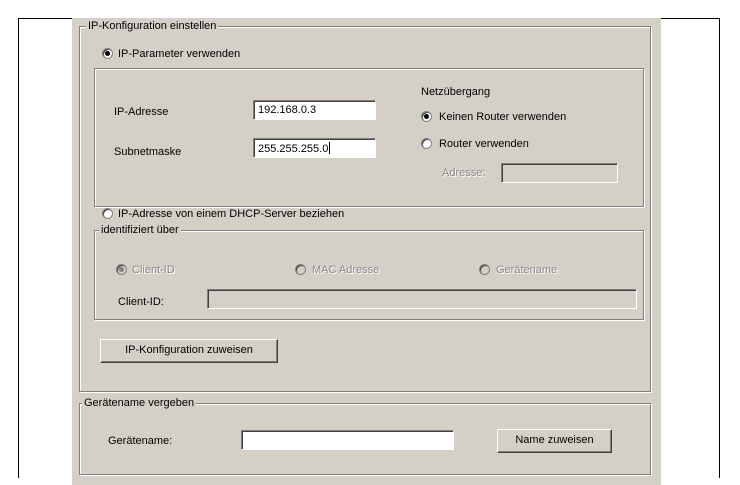 This screenshot has width=740, height=485. What do you see at coordinates (314, 110) in the screenshot?
I see `ip-address-field: 192.168.0.3` at bounding box center [314, 110].